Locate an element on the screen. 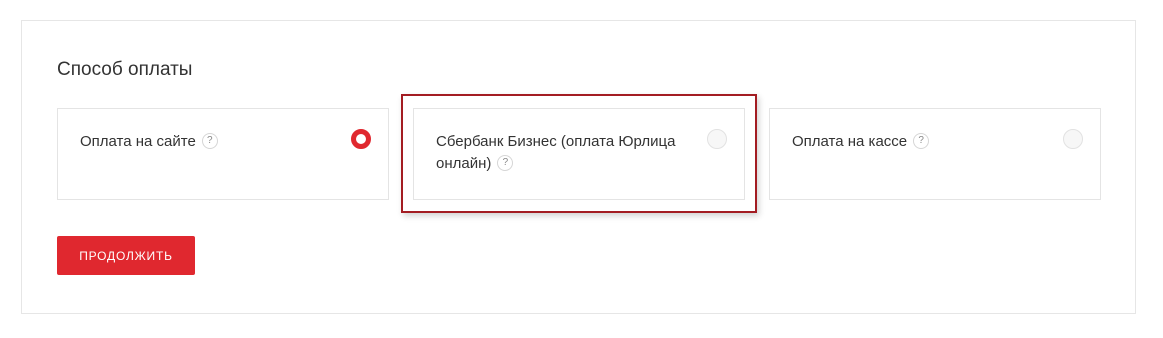 The width and height of the screenshot is (1163, 338). option-label-container: Оплата на сайте? is located at coordinates (200, 142).